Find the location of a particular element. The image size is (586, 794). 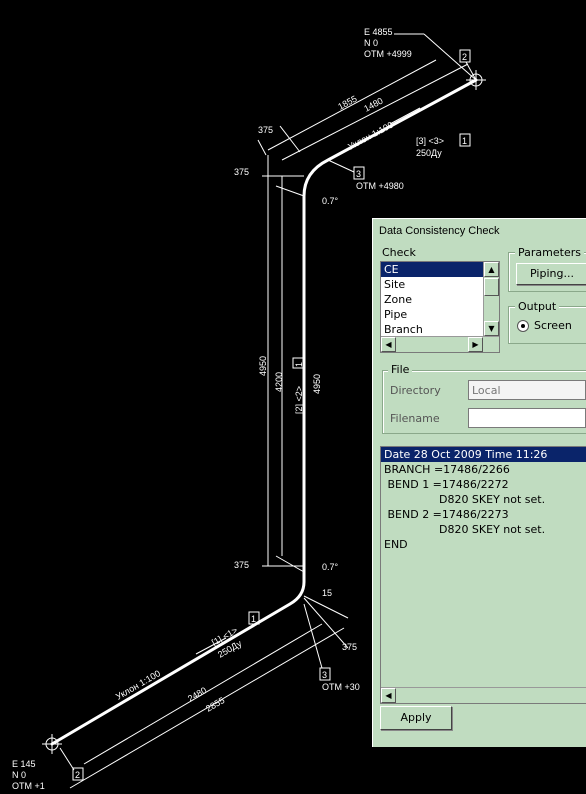

segment-mid: [2] <2> is located at coordinates (299, 400).